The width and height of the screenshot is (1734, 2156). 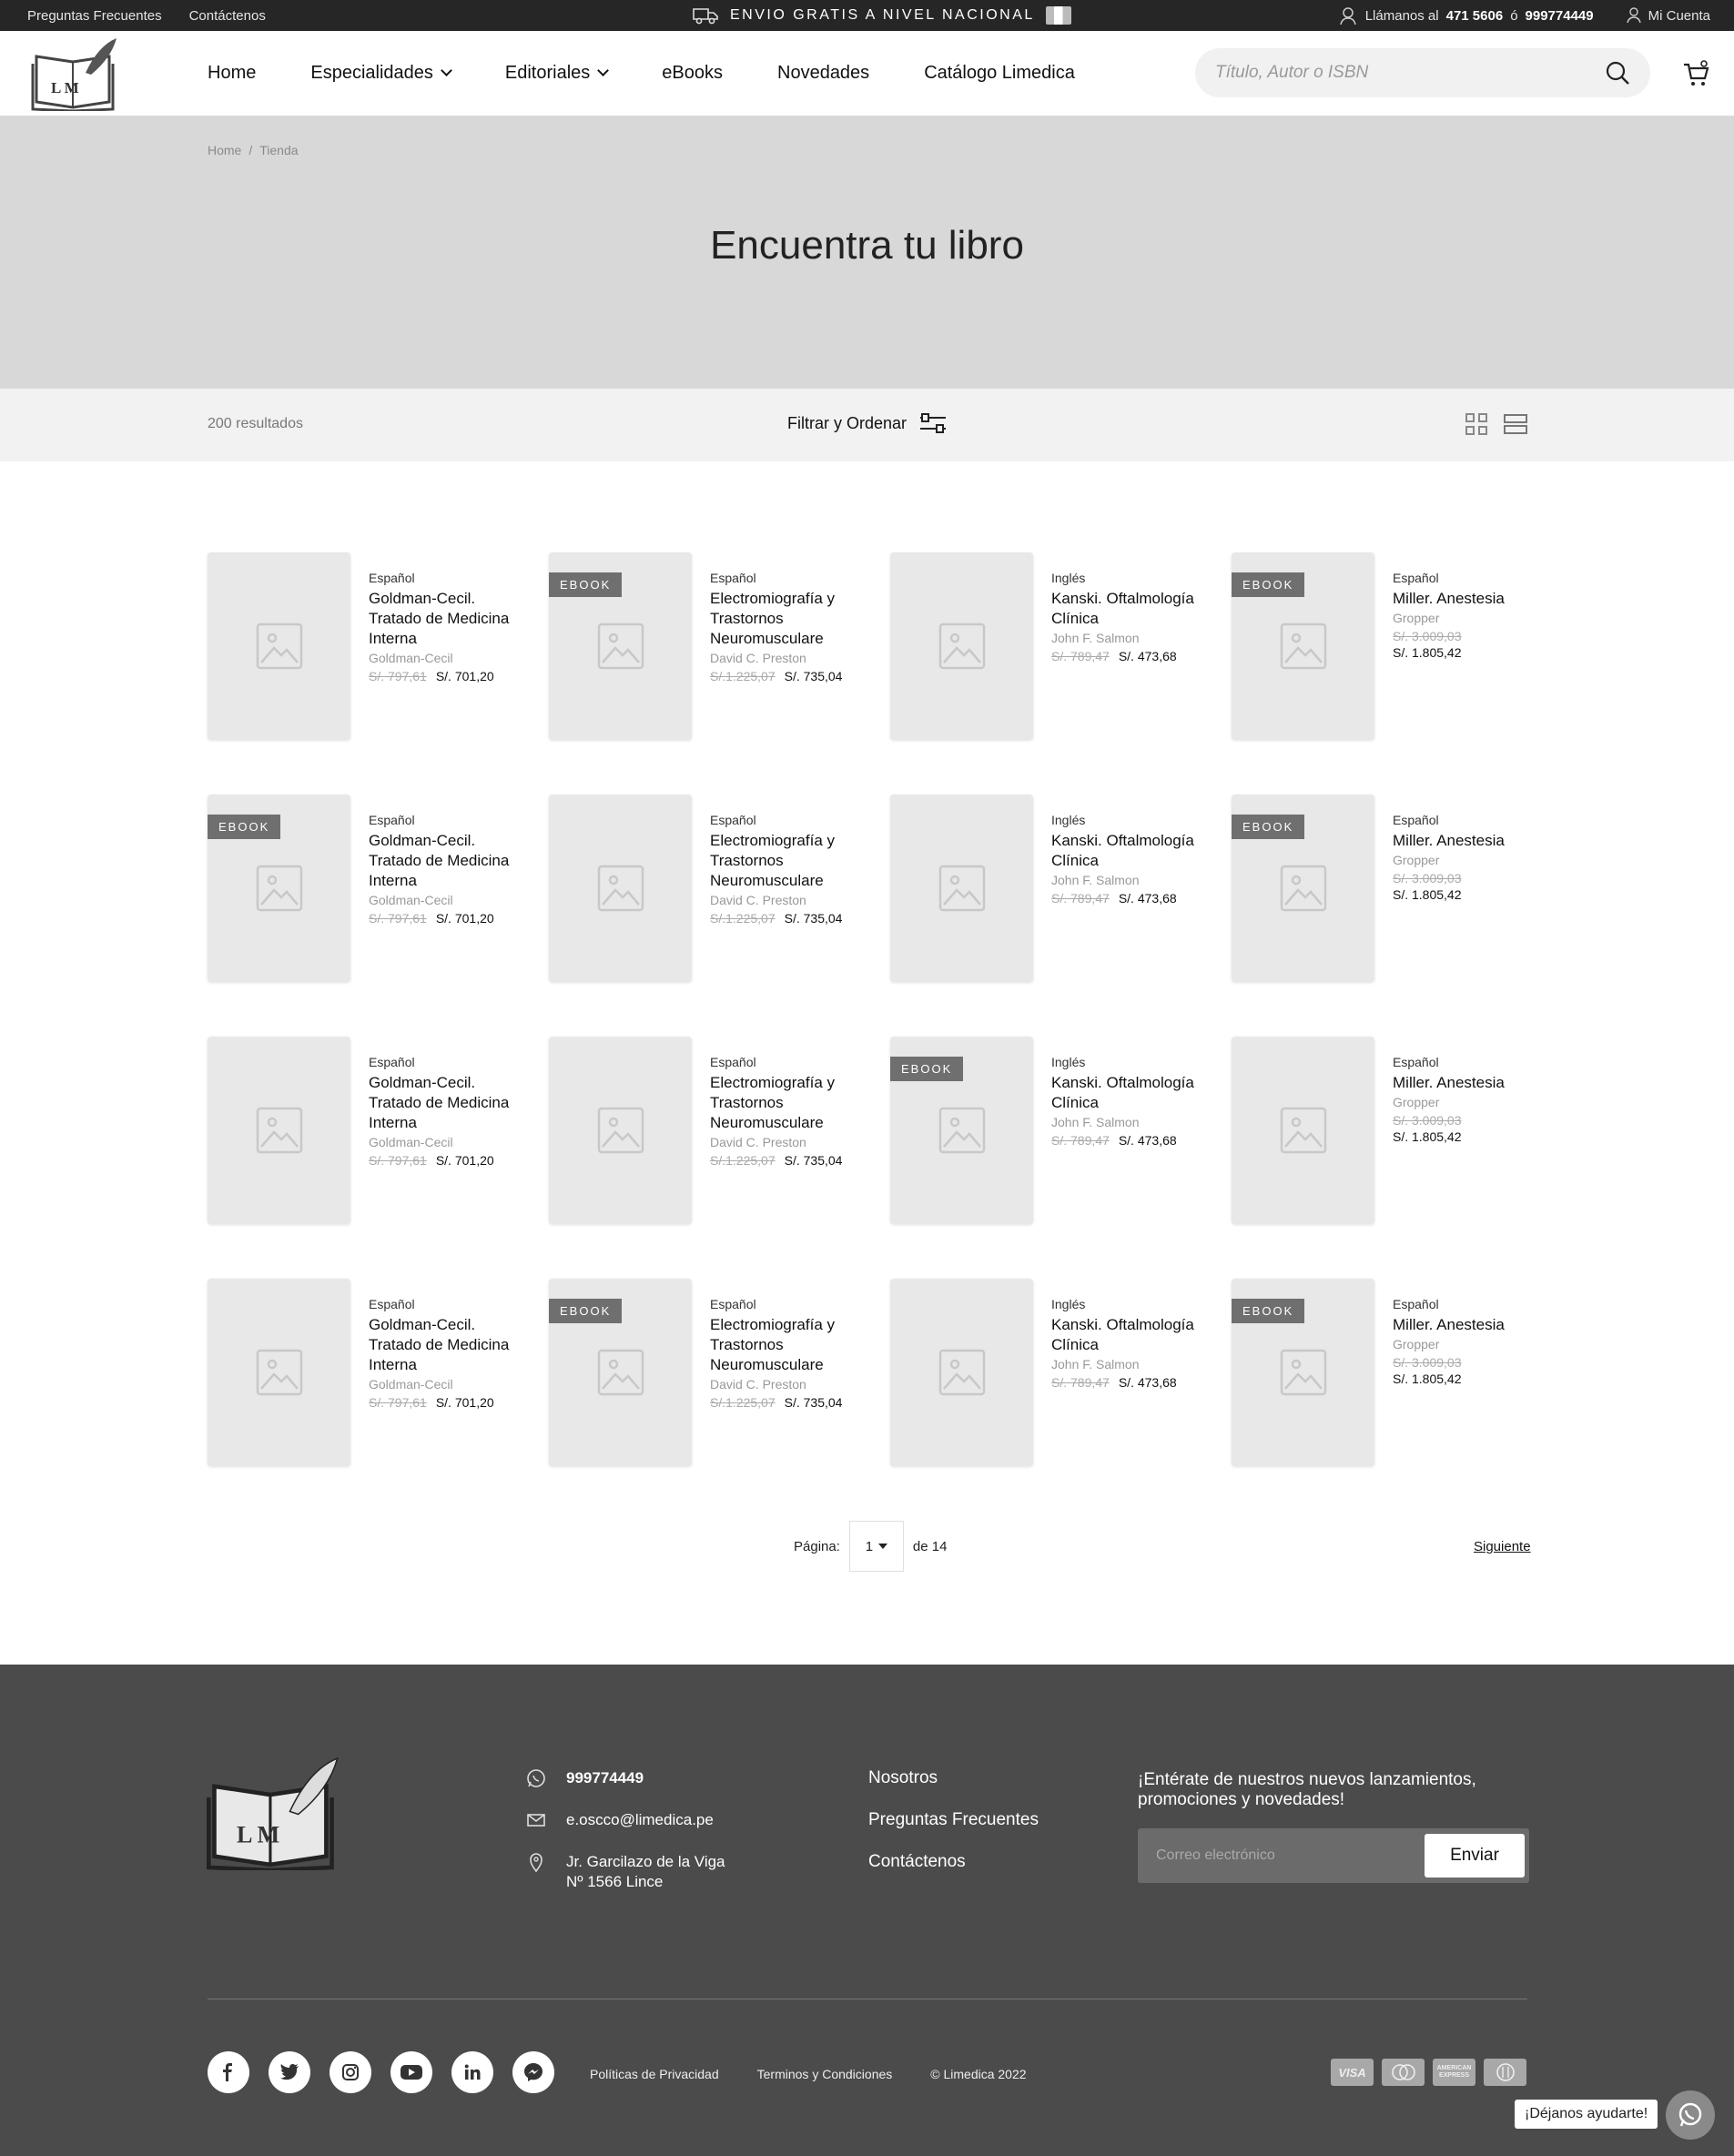 I want to click on footer-logo: L M, so click(x=273, y=1813).